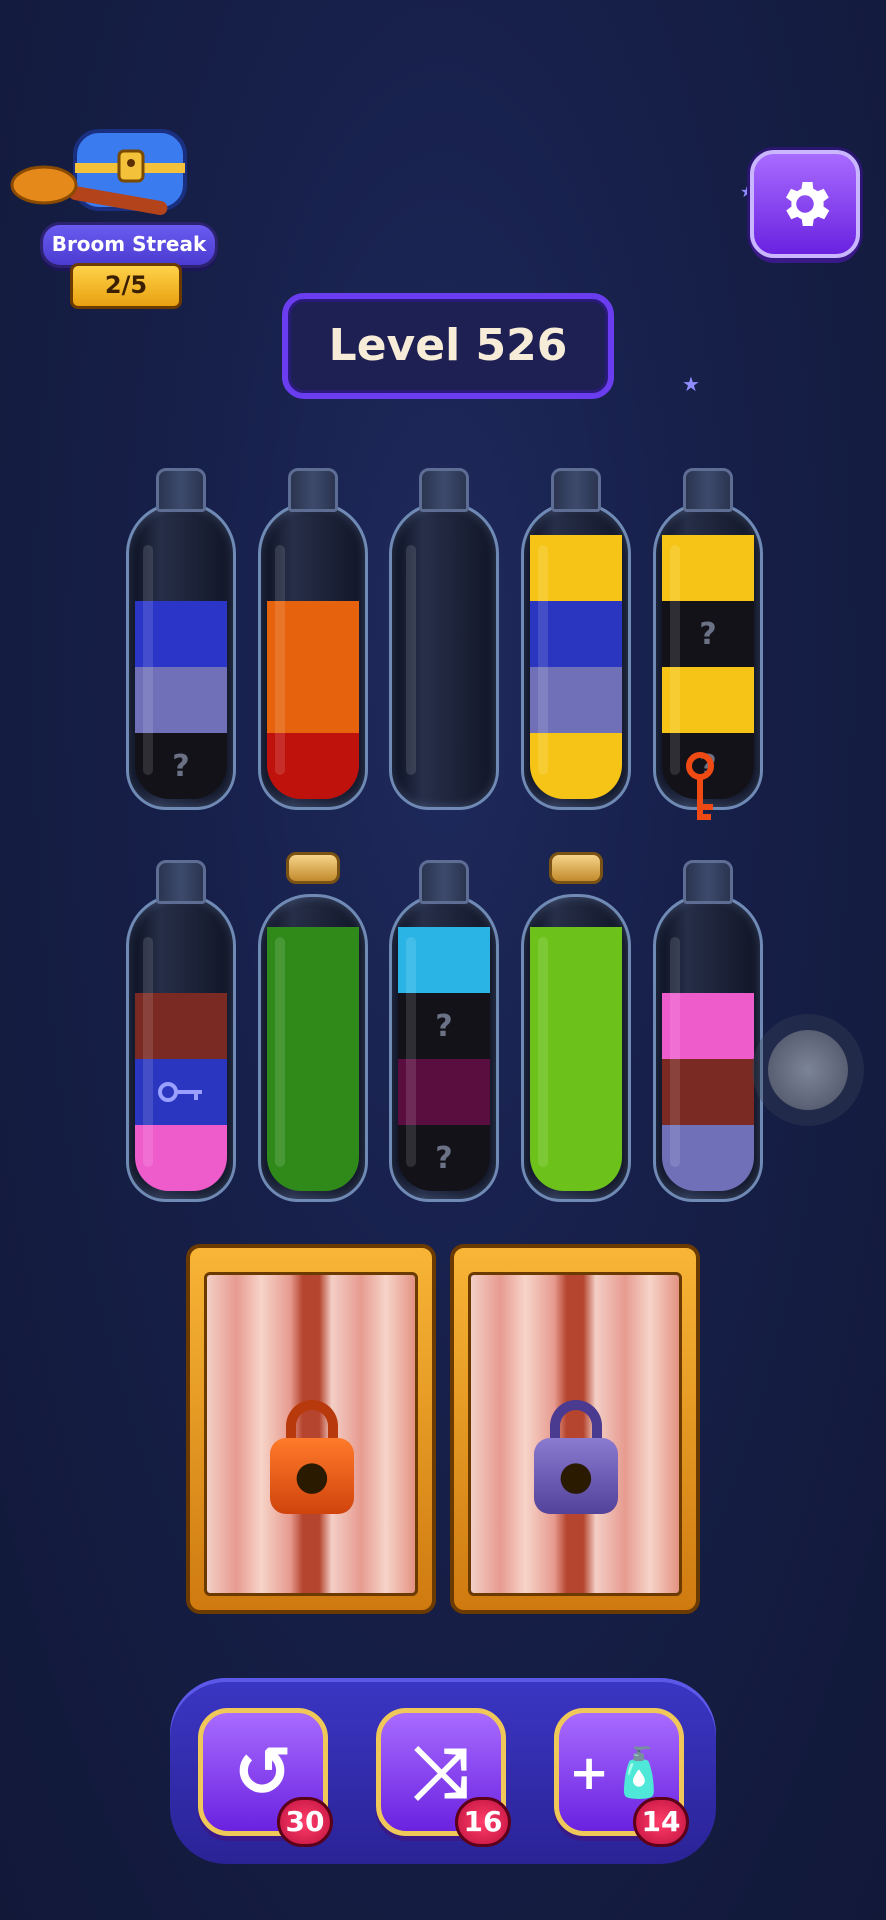 The width and height of the screenshot is (886, 1920). Describe the element at coordinates (691, 384) in the screenshot. I see `sparkle-icon: ★` at that location.